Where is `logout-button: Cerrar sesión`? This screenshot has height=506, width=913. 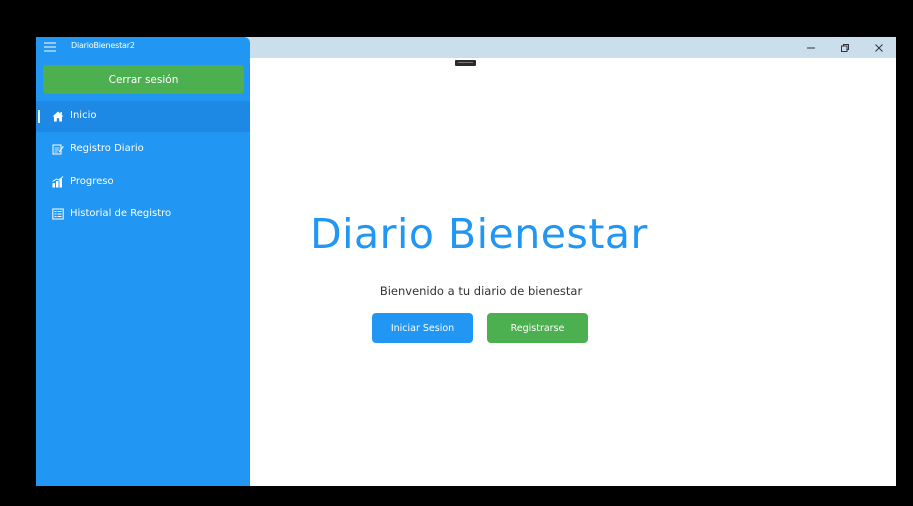 logout-button: Cerrar sesión is located at coordinates (143, 79).